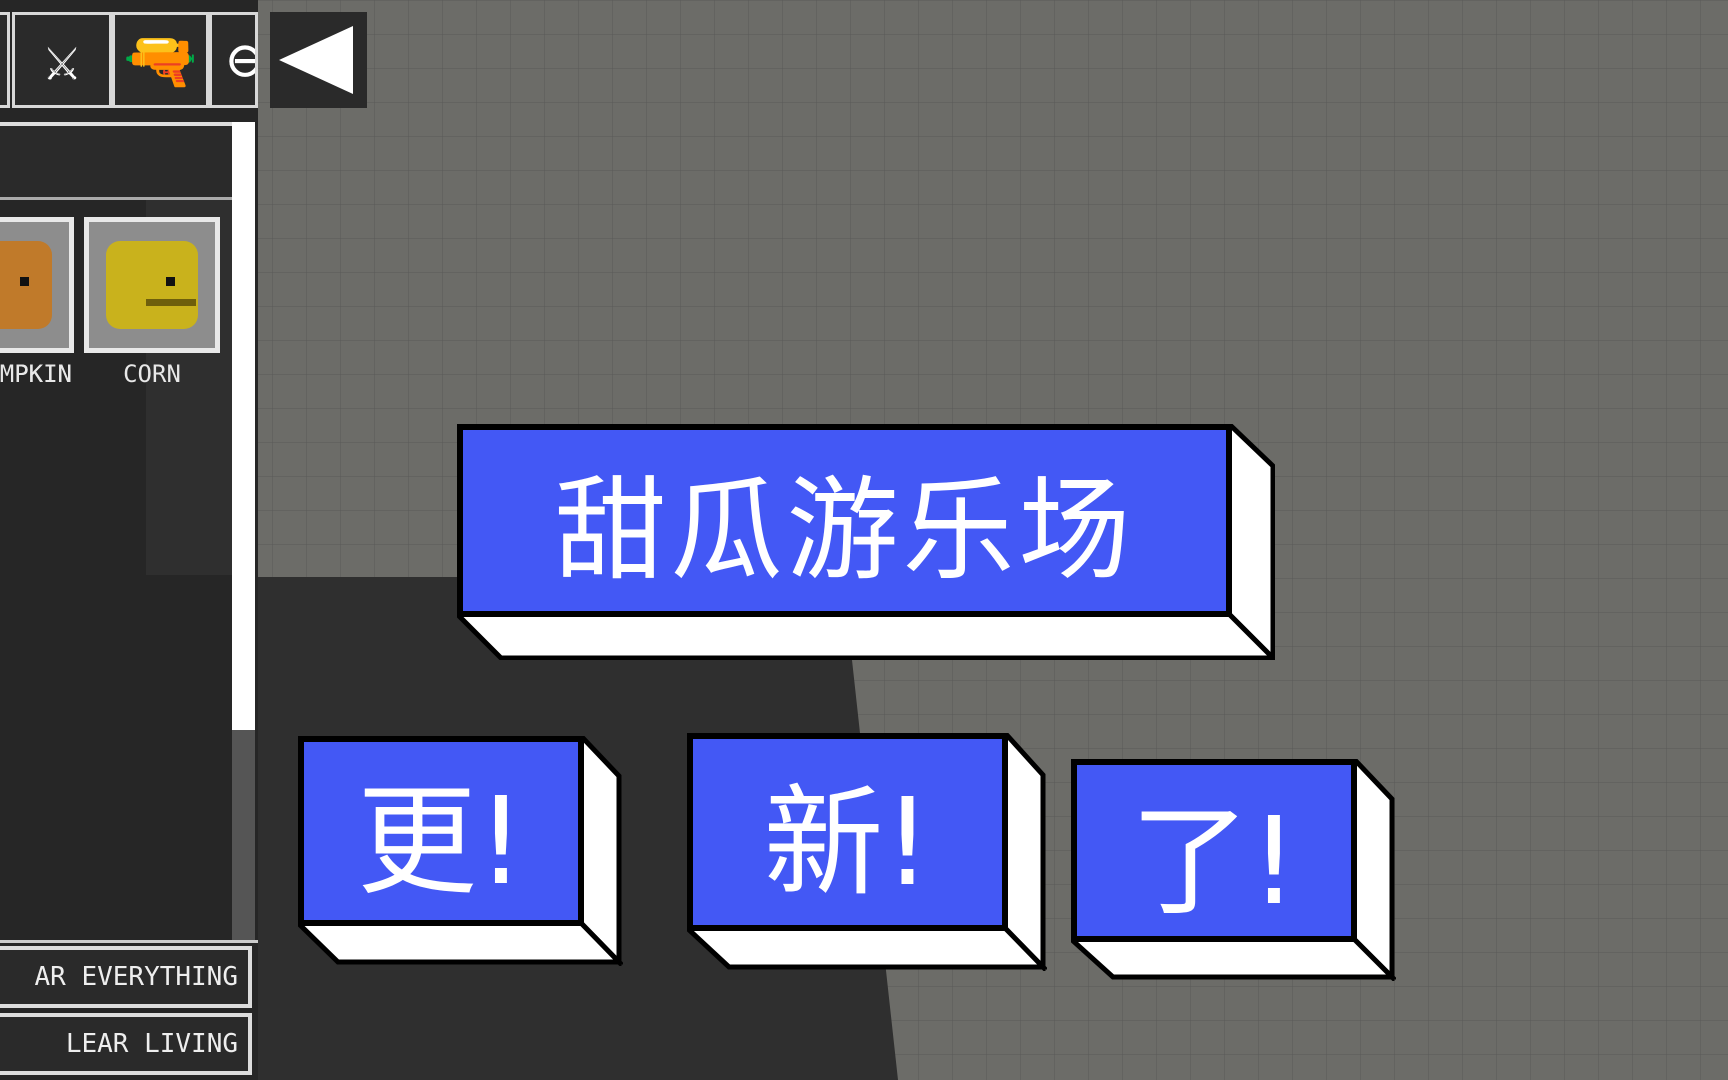 The height and width of the screenshot is (1080, 1728). I want to click on word-text-3: 了!, so click(1214, 850).